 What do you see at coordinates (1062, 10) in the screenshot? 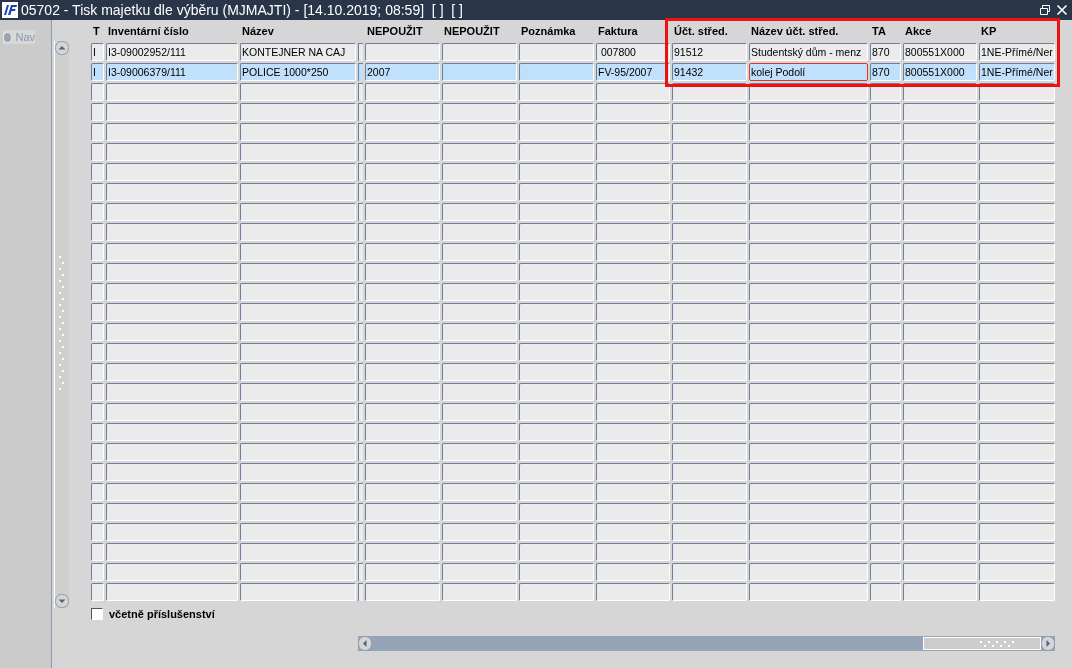
I see `close-icon` at bounding box center [1062, 10].